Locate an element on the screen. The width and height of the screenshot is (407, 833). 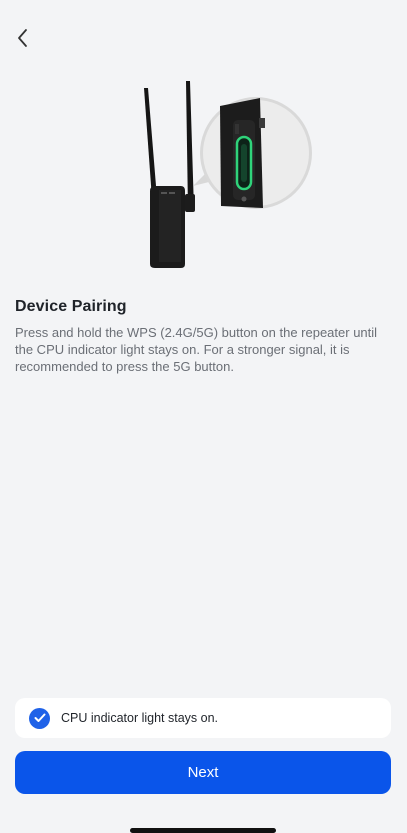
checkmark-icon is located at coordinates (39, 717).